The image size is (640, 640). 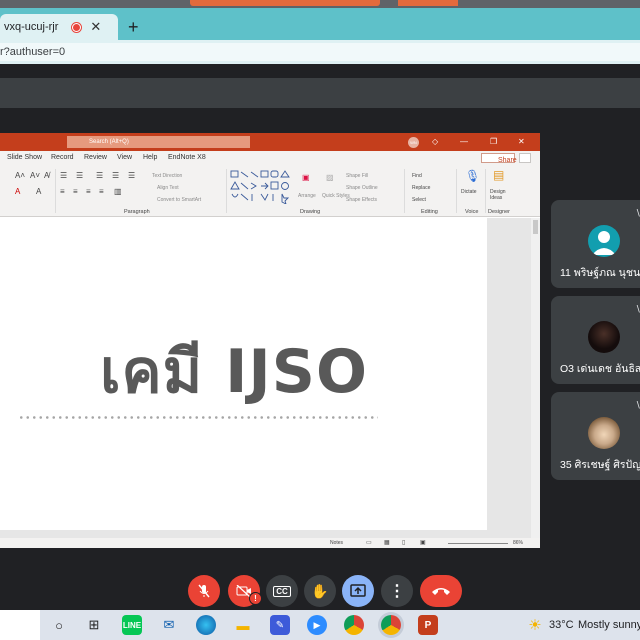 What do you see at coordinates (413, 142) in the screenshot?
I see `ppt-user-avatar: WN` at bounding box center [413, 142].